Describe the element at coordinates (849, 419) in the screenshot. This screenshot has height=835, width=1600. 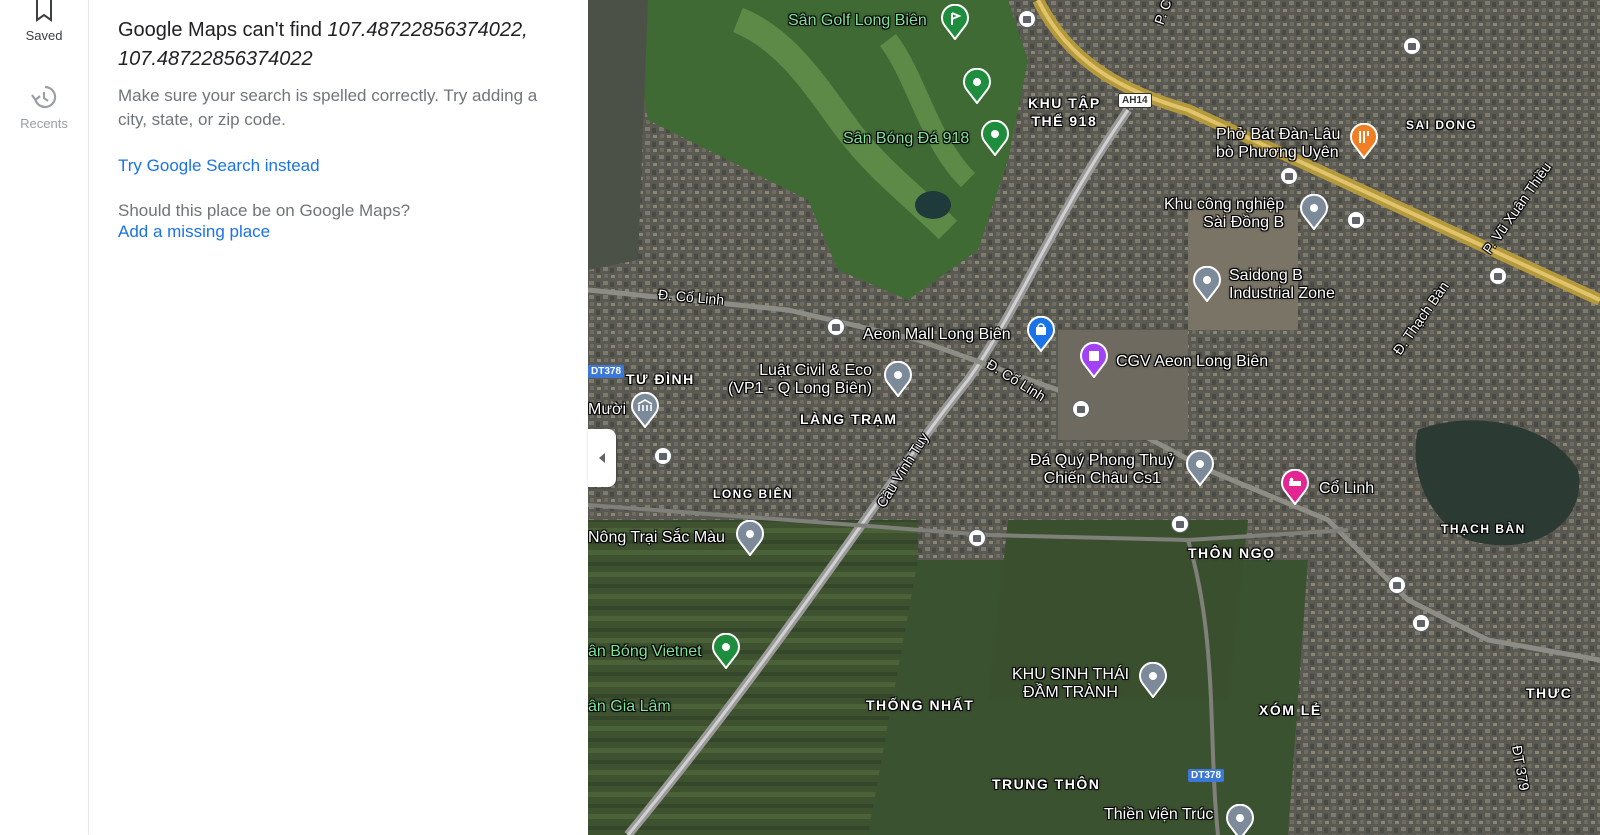
I see `area-label-lang-tram: LÀNG TRẠM` at that location.